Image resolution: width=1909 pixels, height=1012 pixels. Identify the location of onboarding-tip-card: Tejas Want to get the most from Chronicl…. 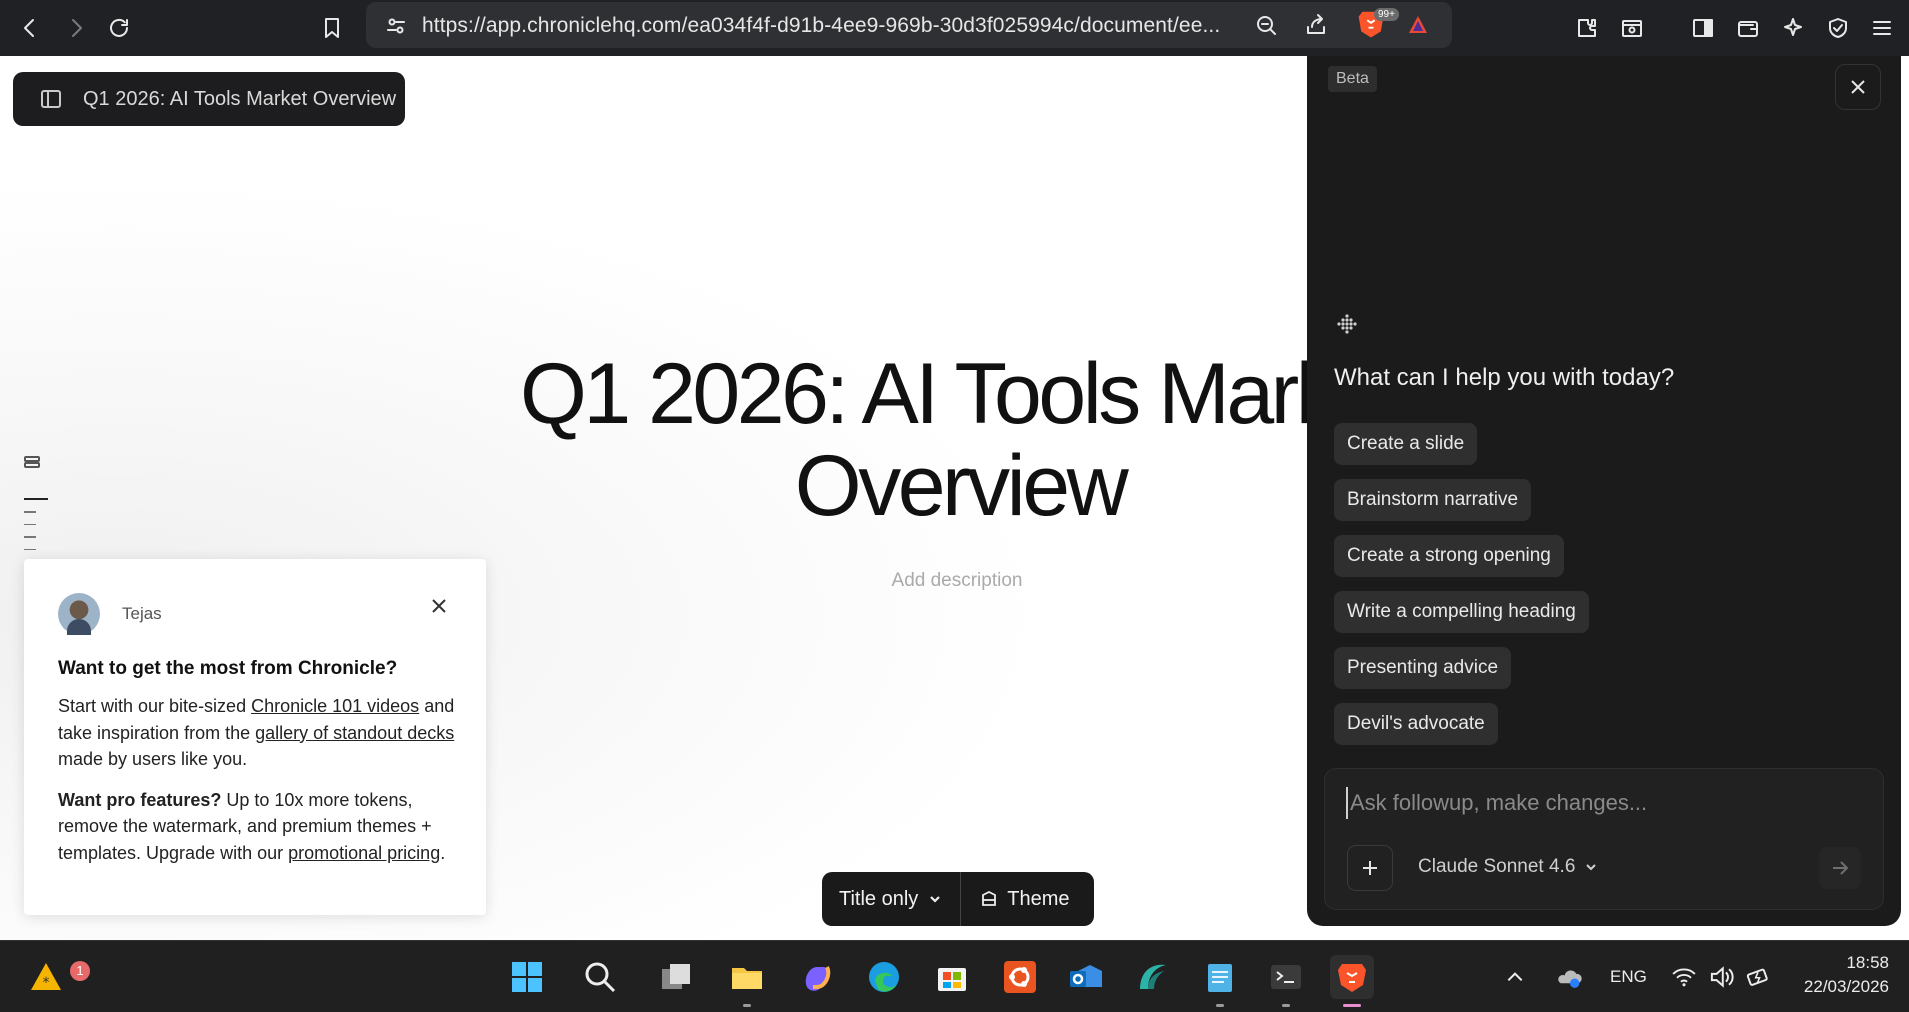
(255, 737).